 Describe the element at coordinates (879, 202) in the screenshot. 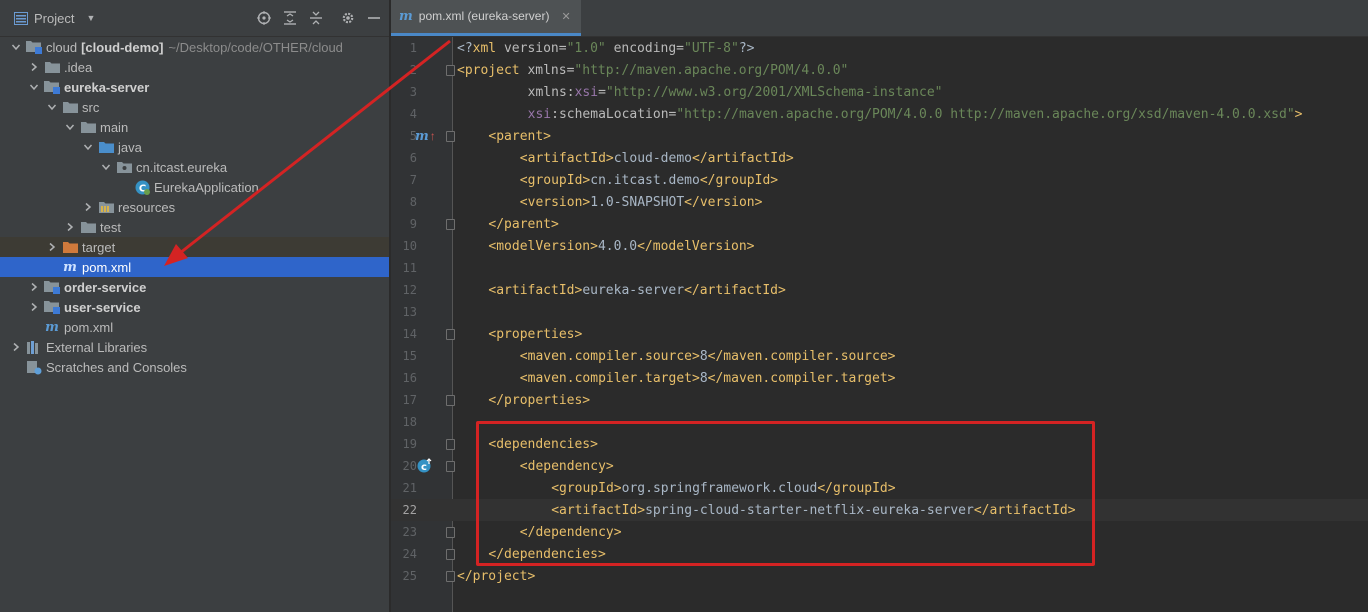

I see `code-line: 8 <version>1.0-SNAPSHOT</version>` at that location.